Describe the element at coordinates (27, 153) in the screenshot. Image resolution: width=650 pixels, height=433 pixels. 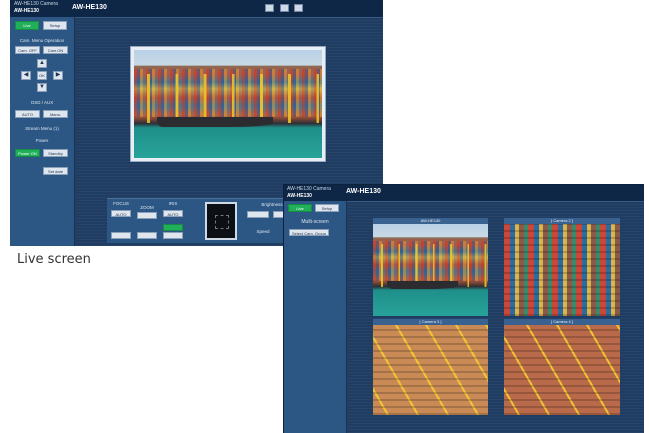
I see `power-on-button: Power ON` at that location.